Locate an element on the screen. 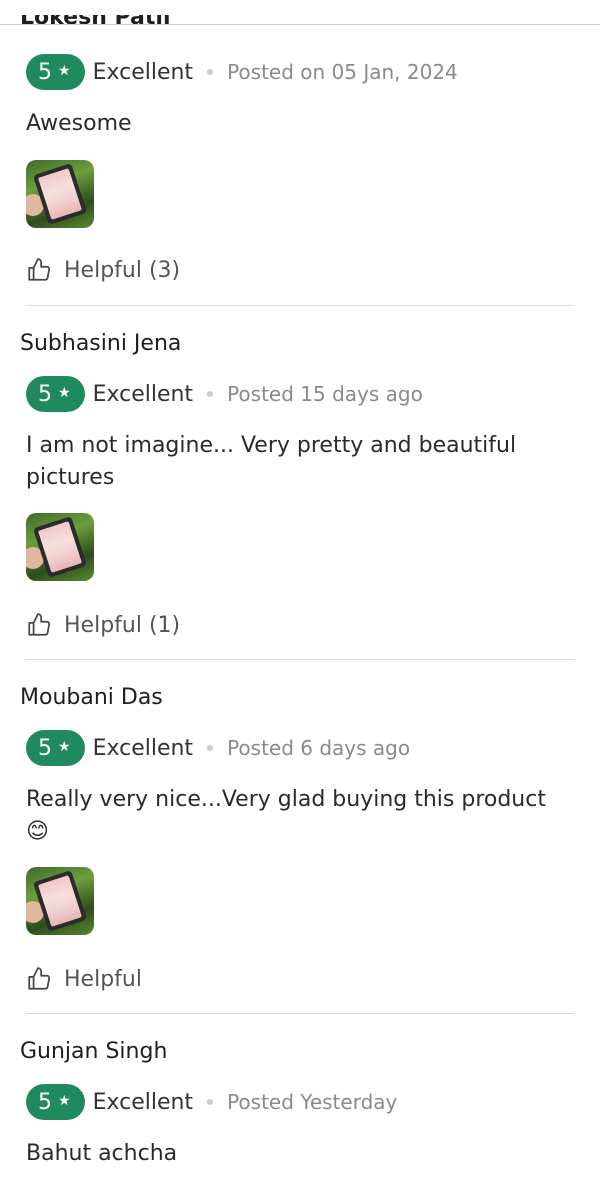 The width and height of the screenshot is (600, 1185). helpful-button: Helpful is located at coordinates (84, 979).